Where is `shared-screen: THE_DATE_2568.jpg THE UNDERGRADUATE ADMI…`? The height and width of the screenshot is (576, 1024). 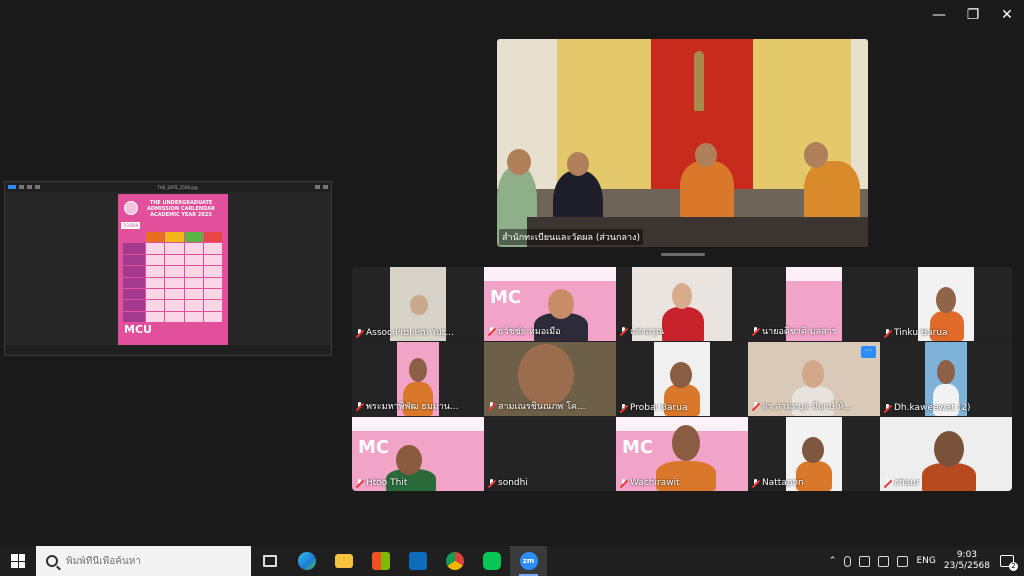 shared-screen: THE_DATE_2568.jpg THE UNDERGRADUATE ADMI… is located at coordinates (168, 268).